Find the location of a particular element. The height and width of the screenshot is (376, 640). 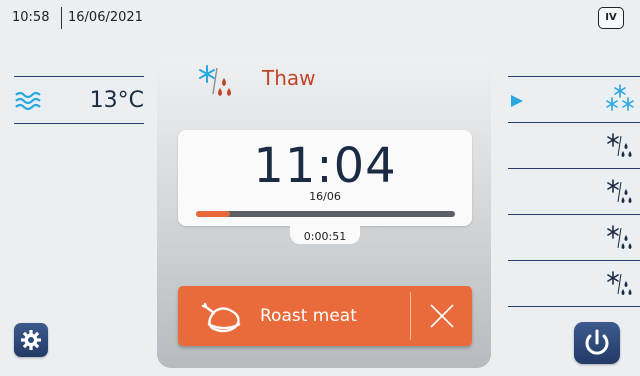

gear-icon is located at coordinates (31, 340).